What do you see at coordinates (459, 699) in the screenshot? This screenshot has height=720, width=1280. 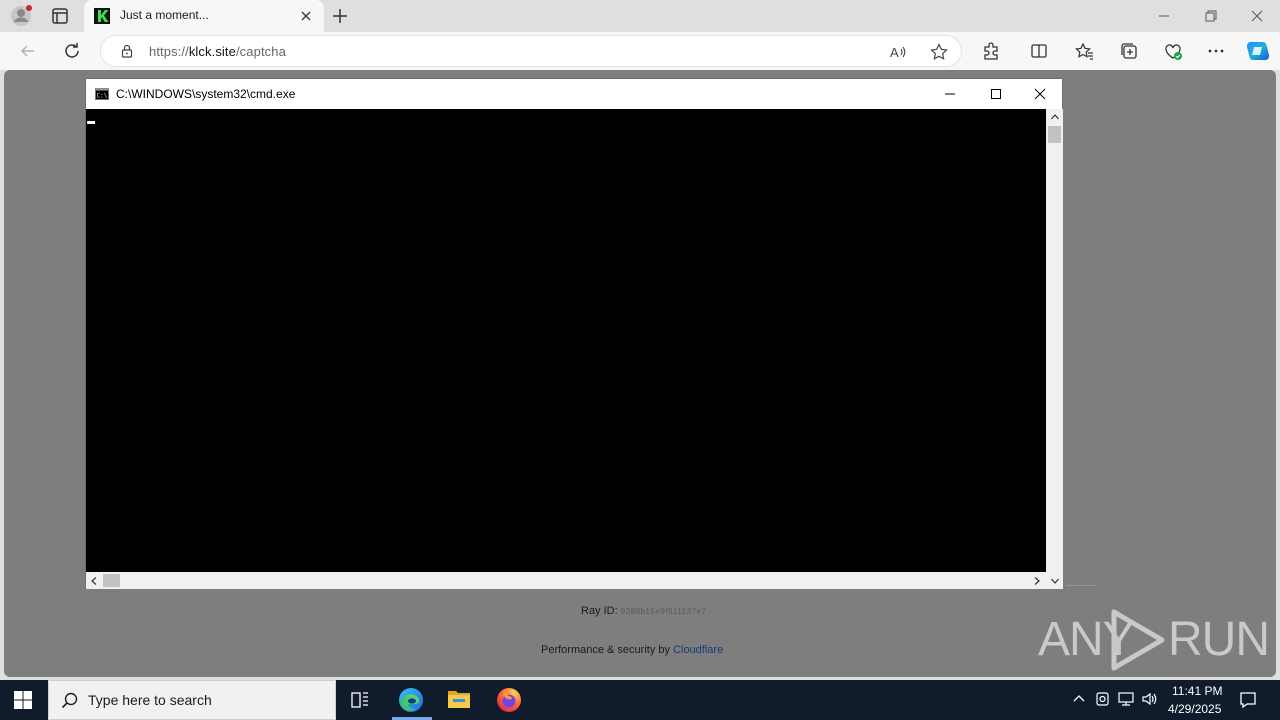 I see `file-explorer-icon` at bounding box center [459, 699].